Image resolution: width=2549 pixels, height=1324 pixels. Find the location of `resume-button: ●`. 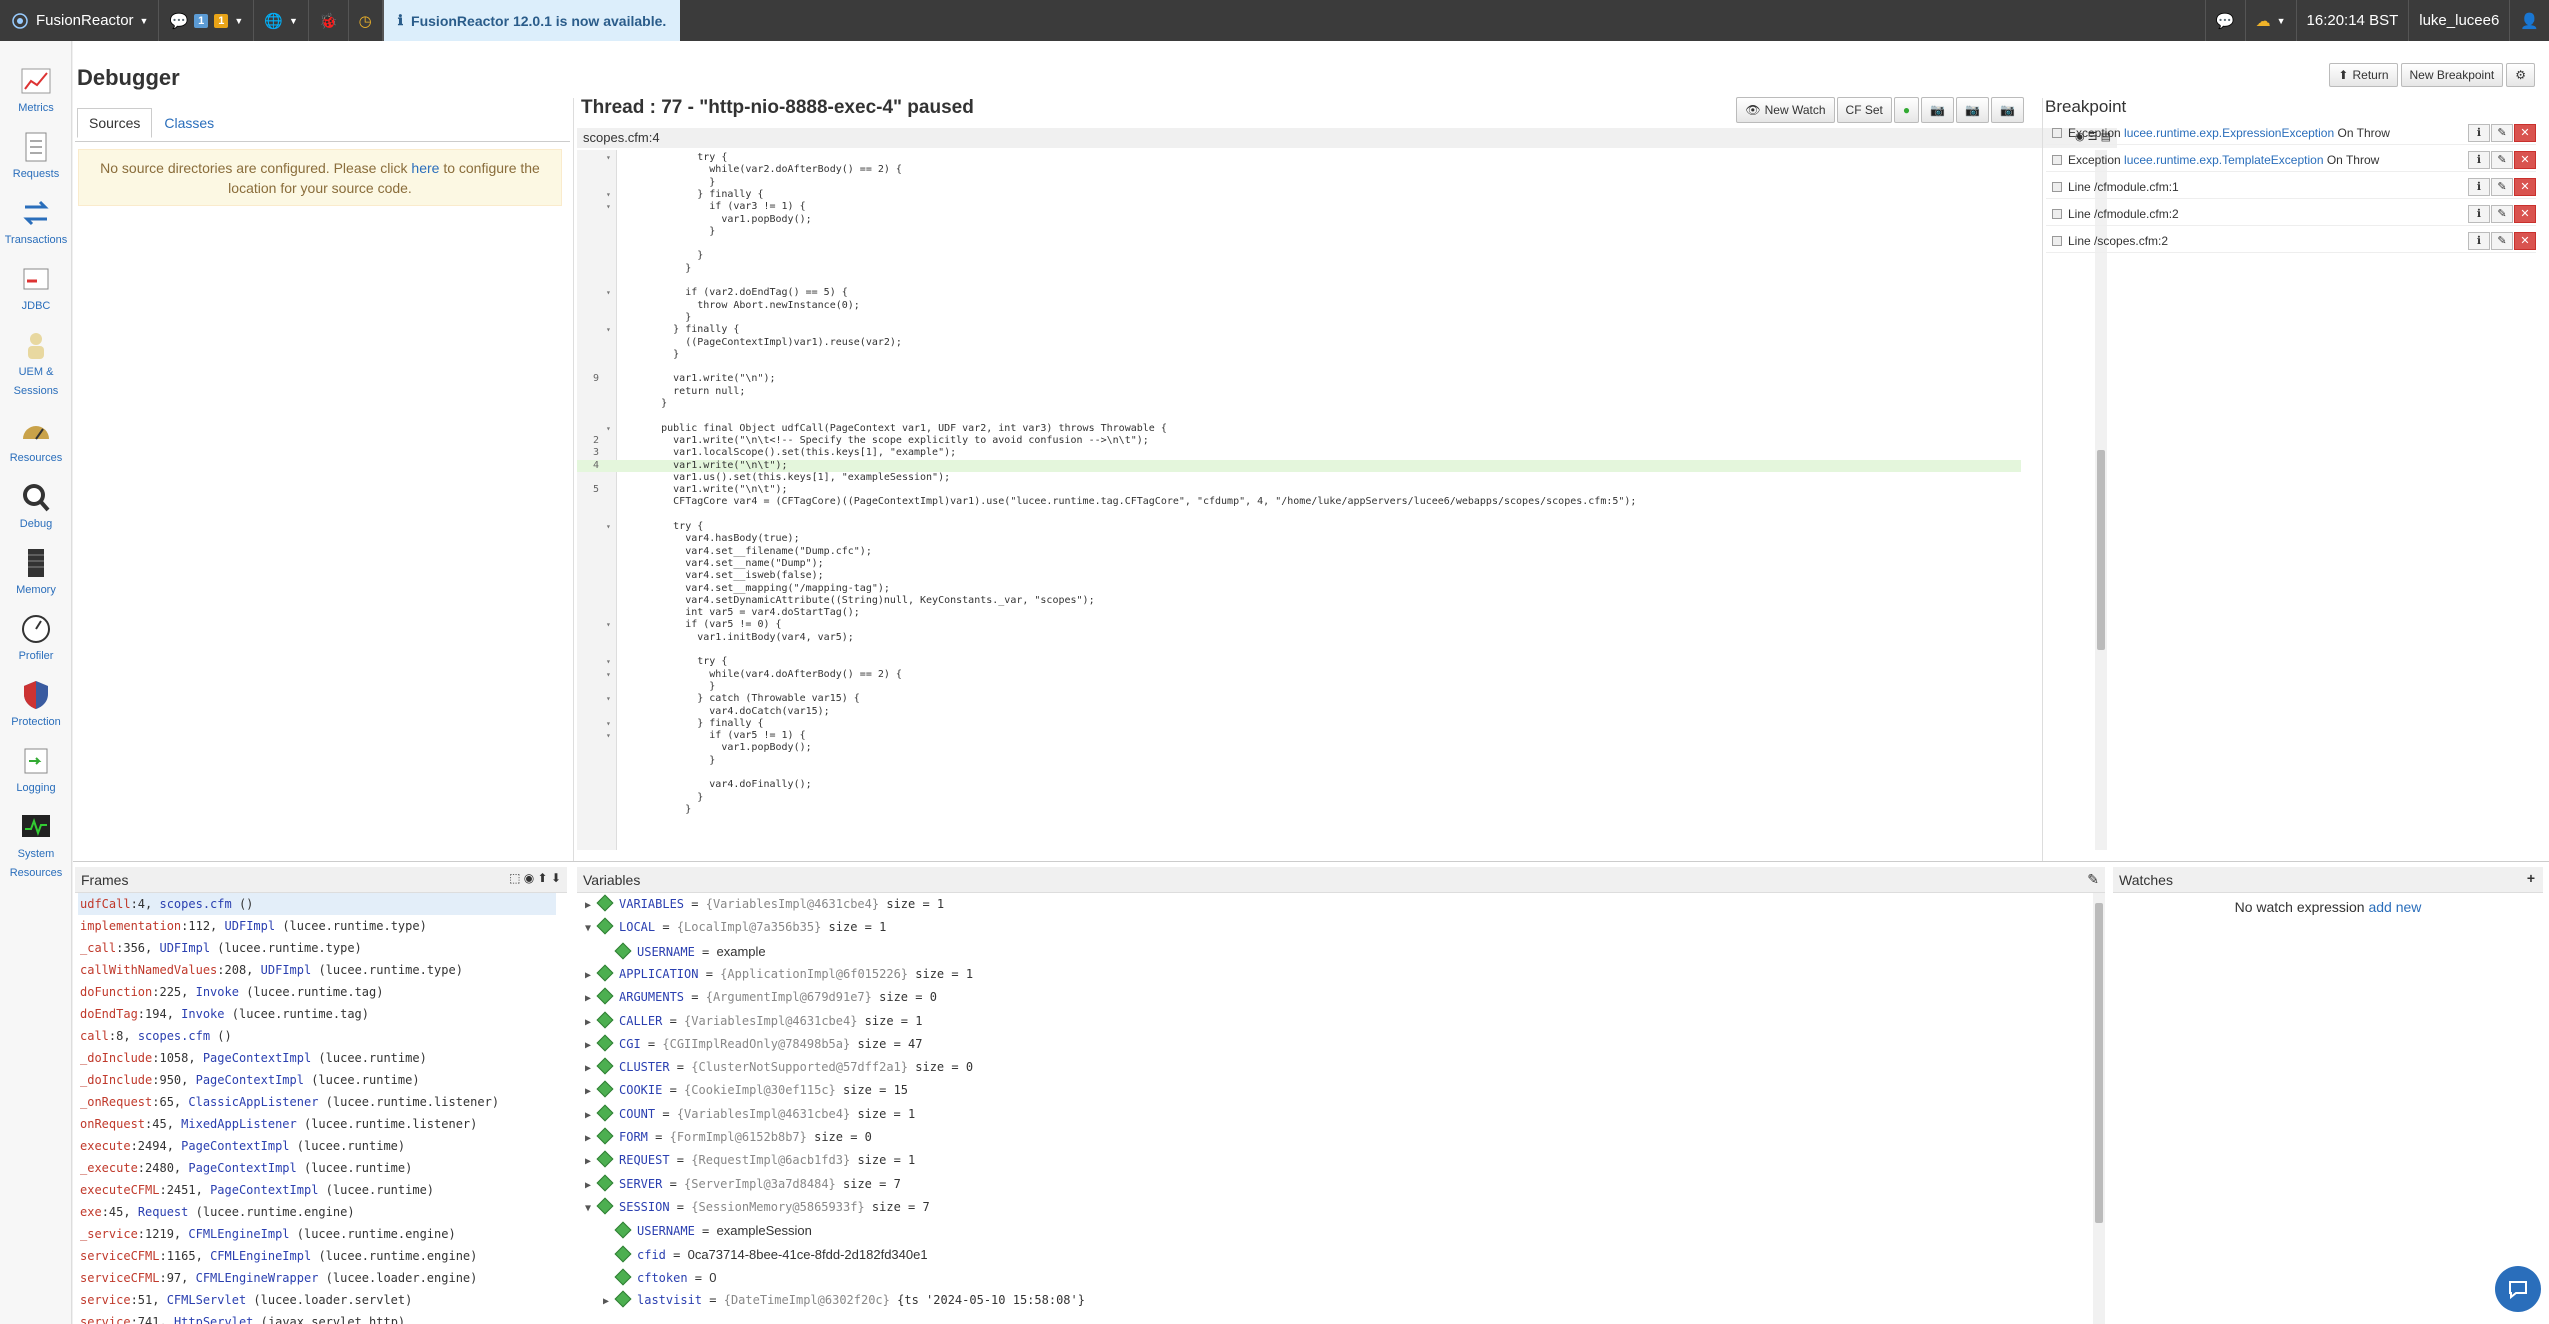

resume-button: ● is located at coordinates (1906, 110).